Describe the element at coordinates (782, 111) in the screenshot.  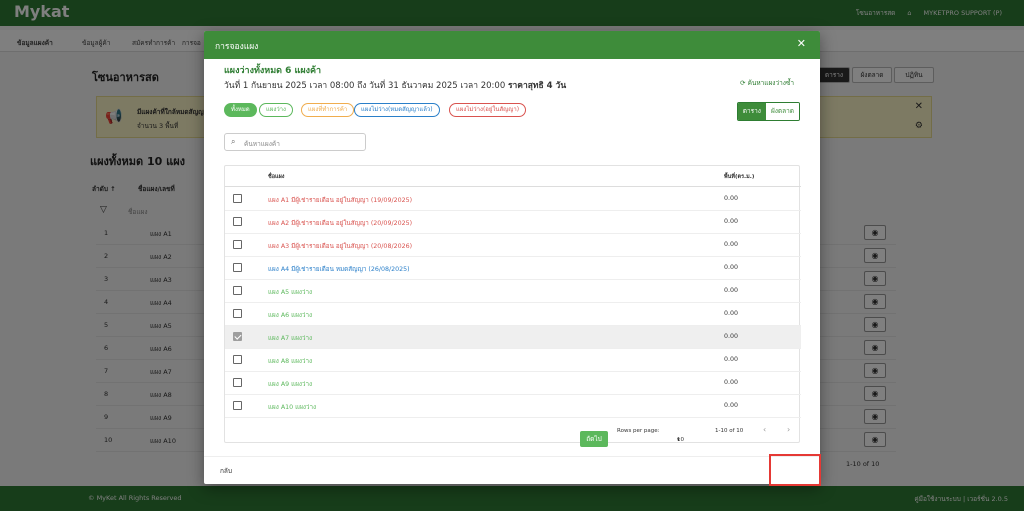
I see `view-map-button: ผังตลาด` at that location.